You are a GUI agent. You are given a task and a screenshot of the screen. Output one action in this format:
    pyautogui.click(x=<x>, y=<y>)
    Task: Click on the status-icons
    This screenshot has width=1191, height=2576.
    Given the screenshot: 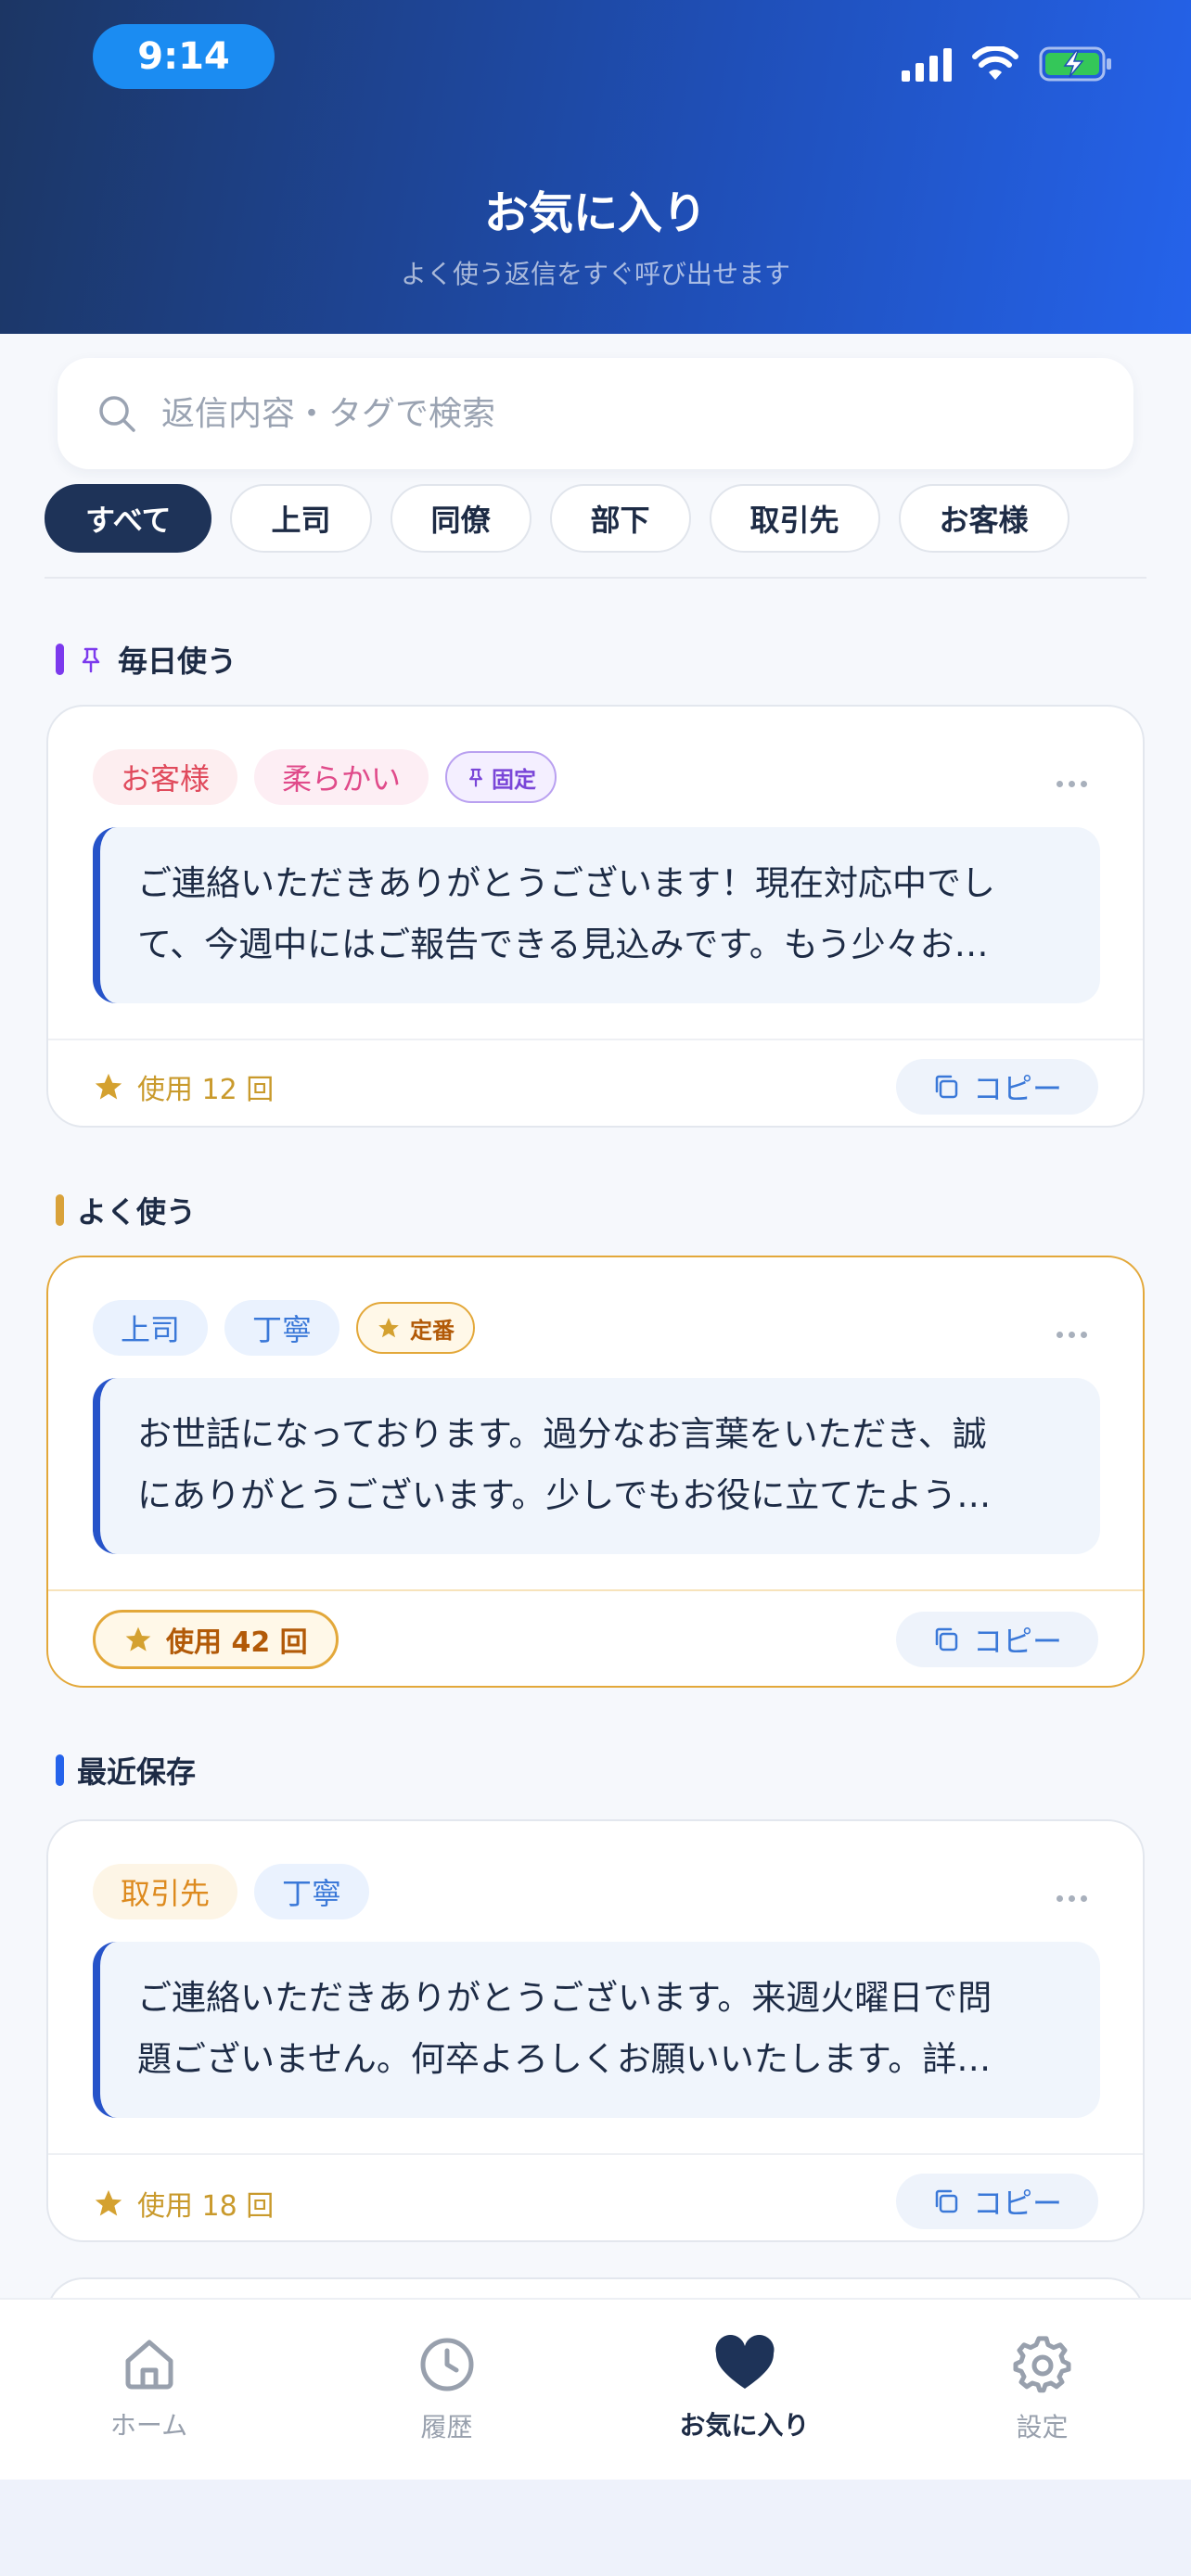 What is the action you would take?
    pyautogui.click(x=1007, y=64)
    